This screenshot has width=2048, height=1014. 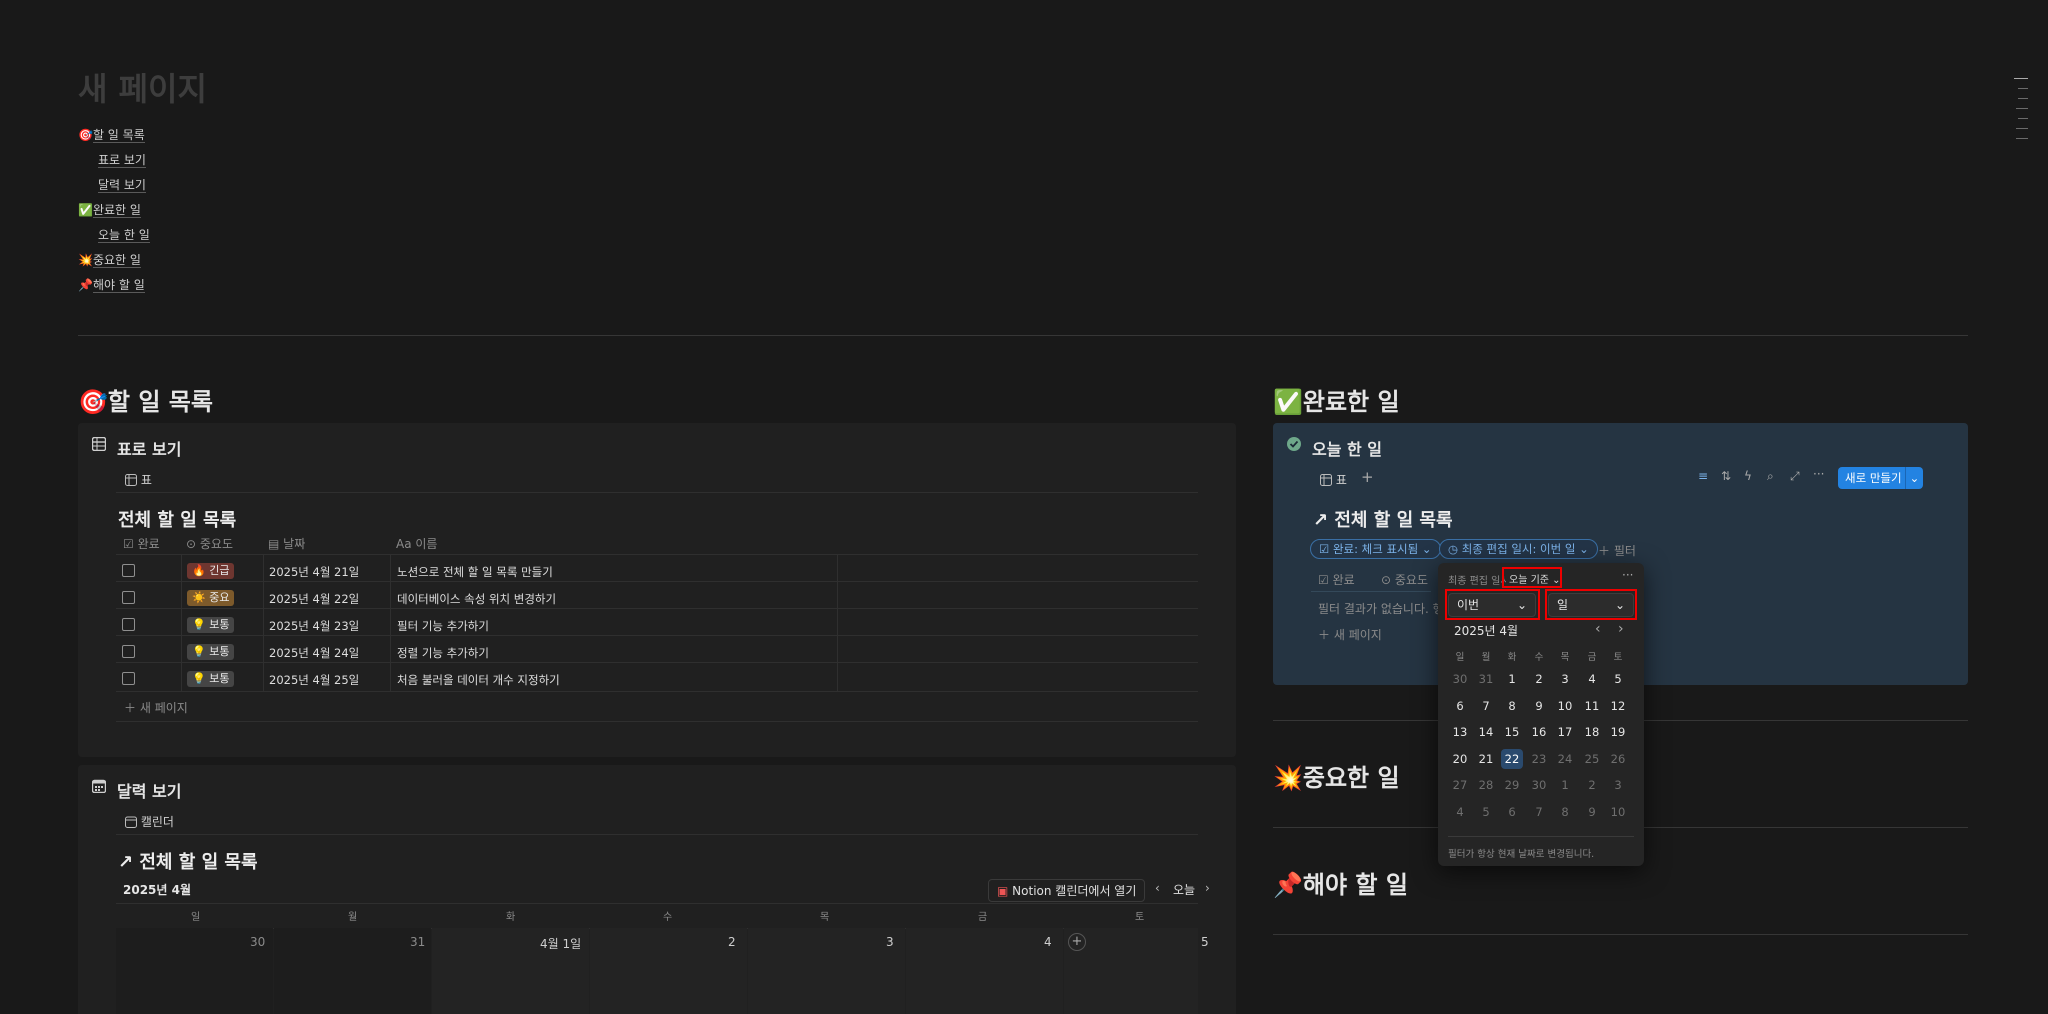 I want to click on name-cell: 처음 불러올 데이터 개수 지정하기, so click(x=478, y=680).